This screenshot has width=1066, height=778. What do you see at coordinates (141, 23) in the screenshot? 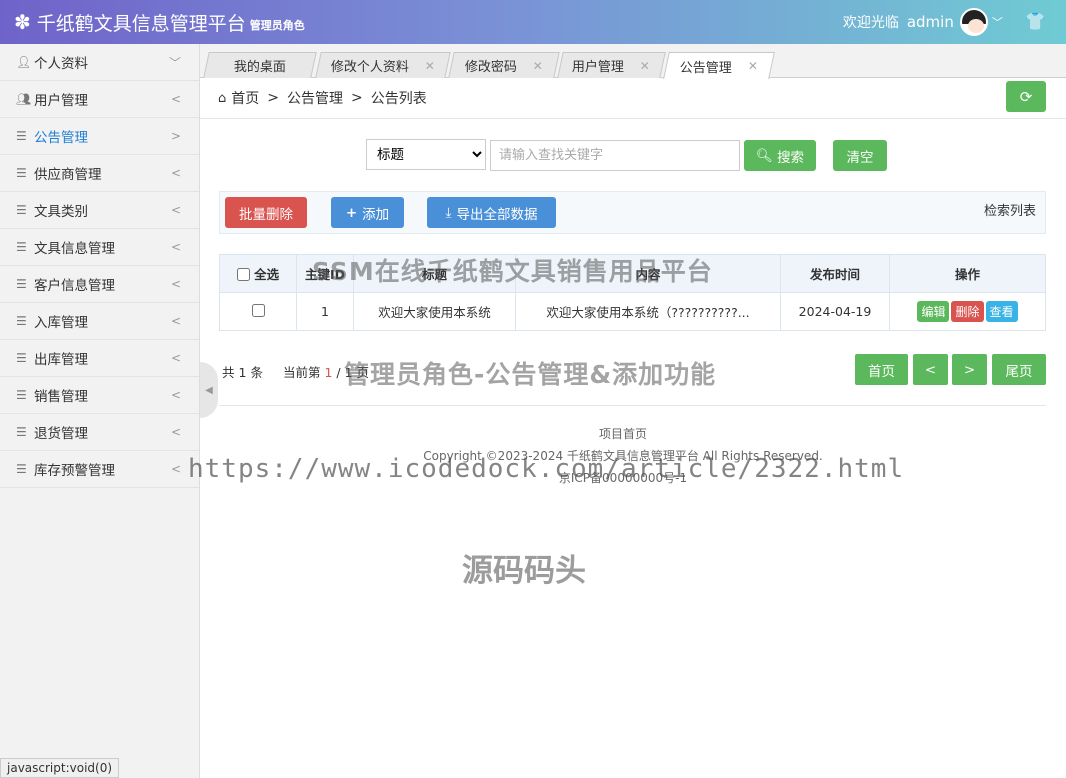
I see `app-title: 千纸鹤文具信息管理平台` at bounding box center [141, 23].